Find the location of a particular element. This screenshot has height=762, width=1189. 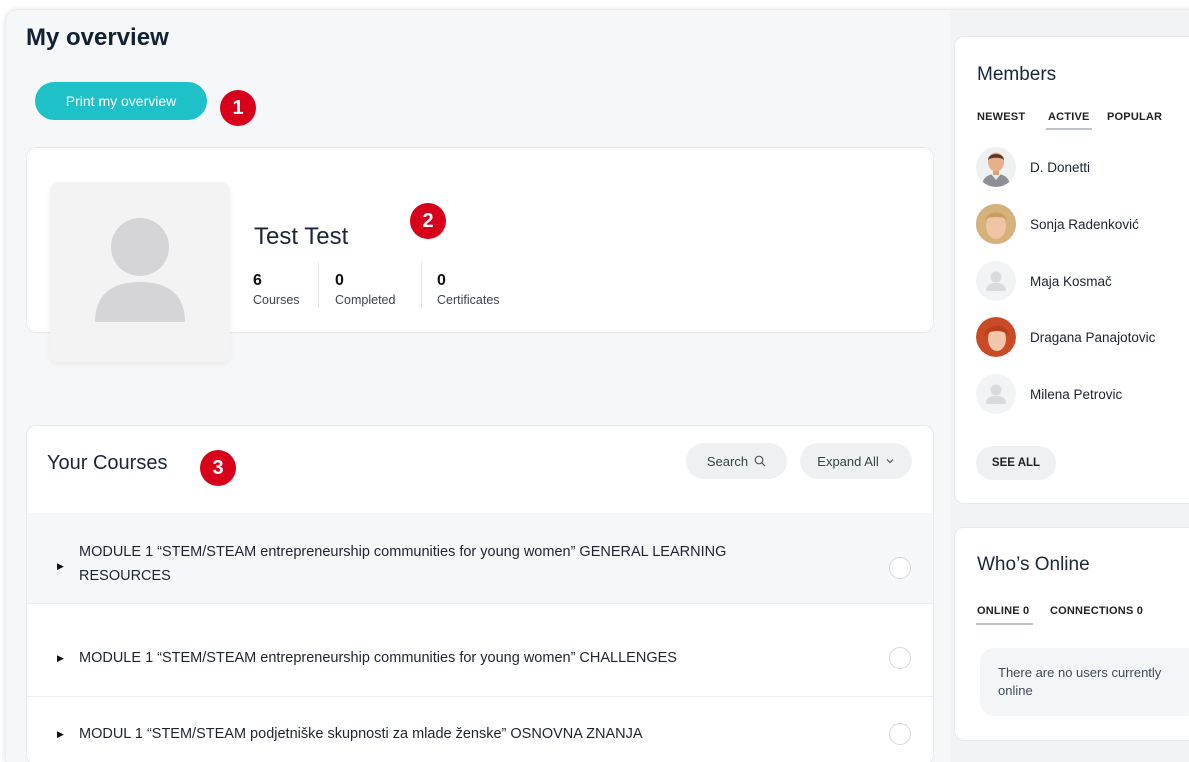

tab-connections-count: 0 is located at coordinates (1140, 611).